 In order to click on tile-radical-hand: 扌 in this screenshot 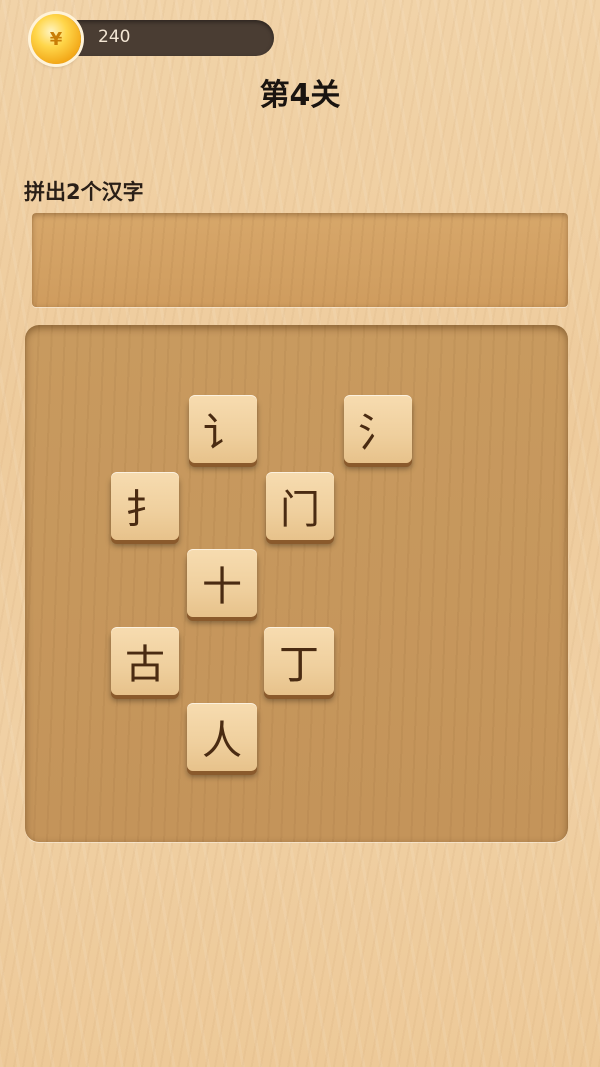, I will do `click(145, 506)`.